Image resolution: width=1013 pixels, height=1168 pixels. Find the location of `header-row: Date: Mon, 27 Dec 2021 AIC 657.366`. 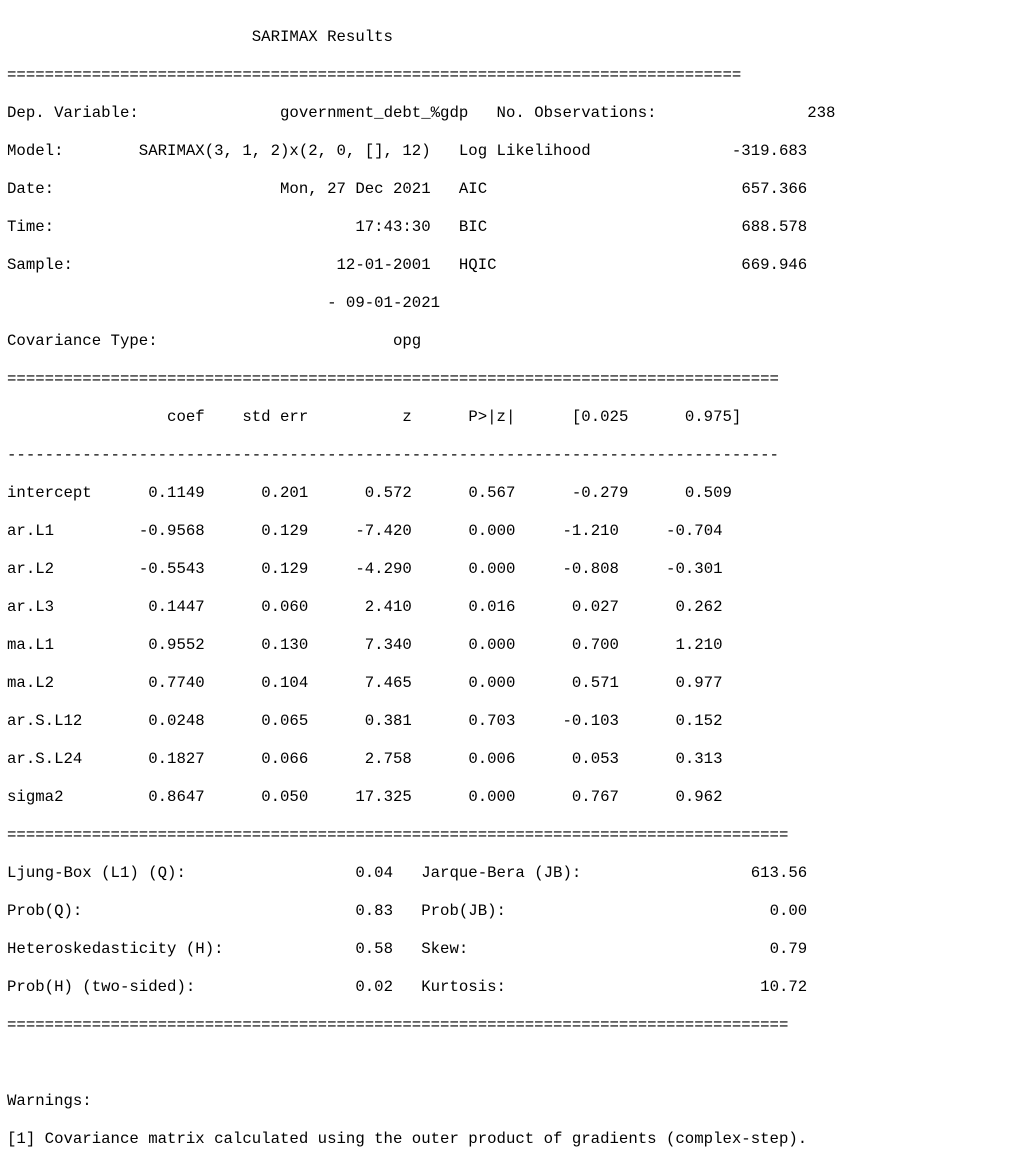

header-row: Date: Mon, 27 Dec 2021 AIC 657.366 is located at coordinates (407, 189).